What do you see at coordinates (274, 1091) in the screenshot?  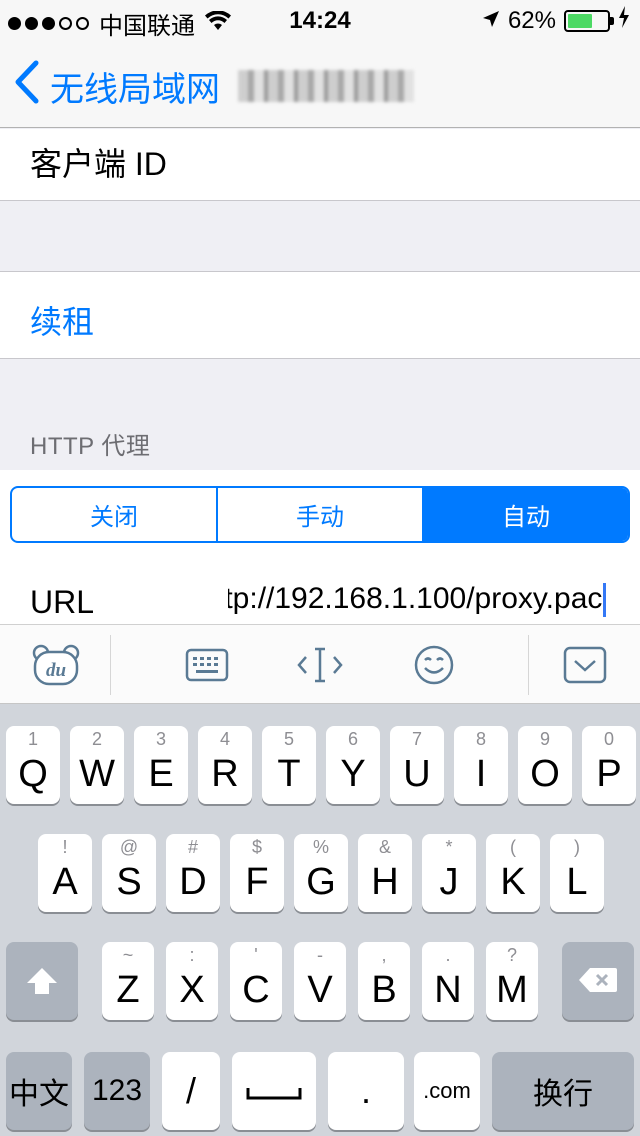 I see `space-key` at bounding box center [274, 1091].